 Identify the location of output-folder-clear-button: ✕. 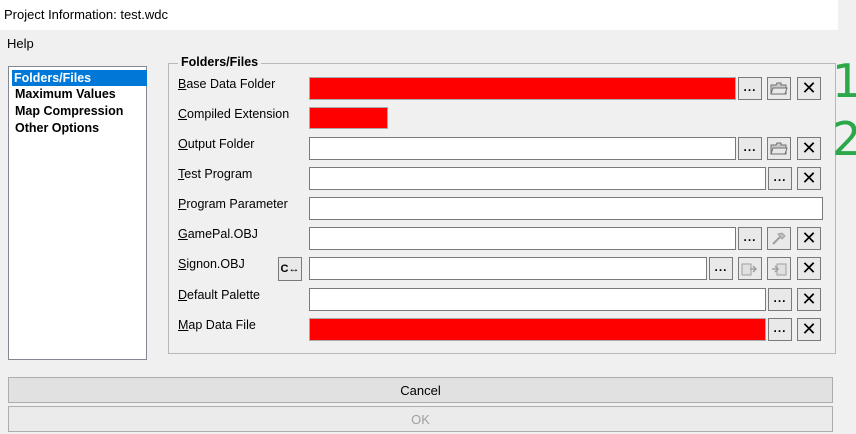
(809, 148).